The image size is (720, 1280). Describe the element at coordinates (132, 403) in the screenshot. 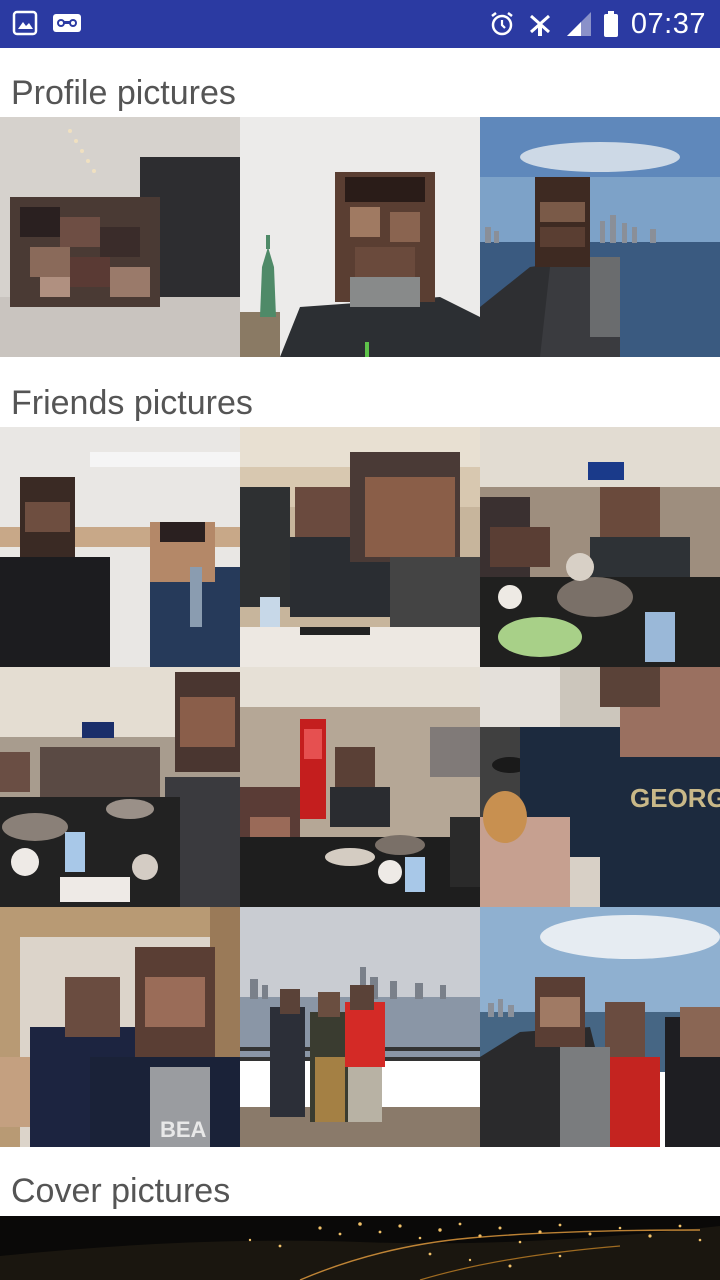

I see `friends-pictures-title: Friends pictures` at that location.